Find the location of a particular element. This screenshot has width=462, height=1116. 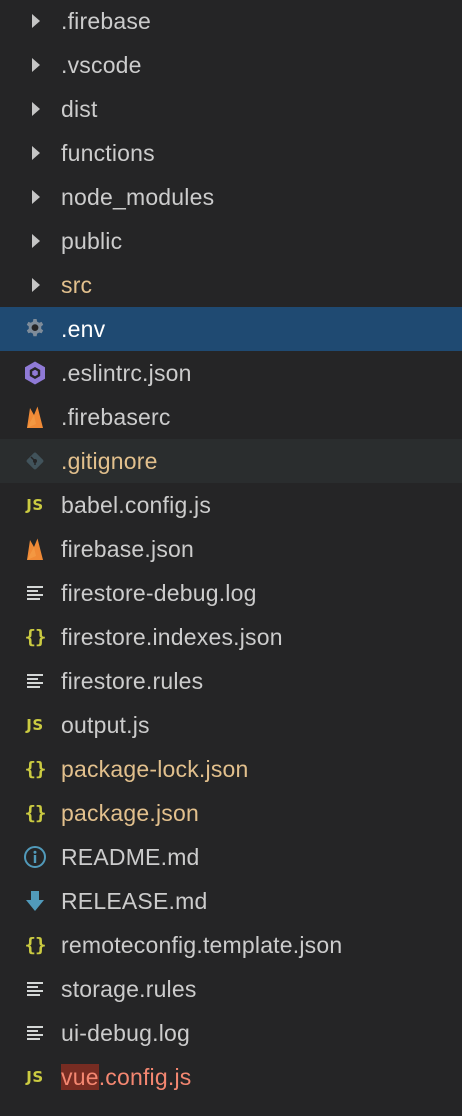

file-item-ui-debug-log: ui-debug.log is located at coordinates (231, 1033).